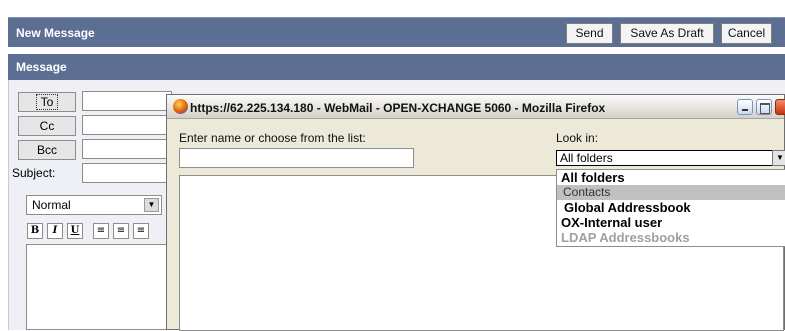 This screenshot has width=785, height=331. What do you see at coordinates (121, 231) in the screenshot?
I see `align-center-icon: ≡` at bounding box center [121, 231].